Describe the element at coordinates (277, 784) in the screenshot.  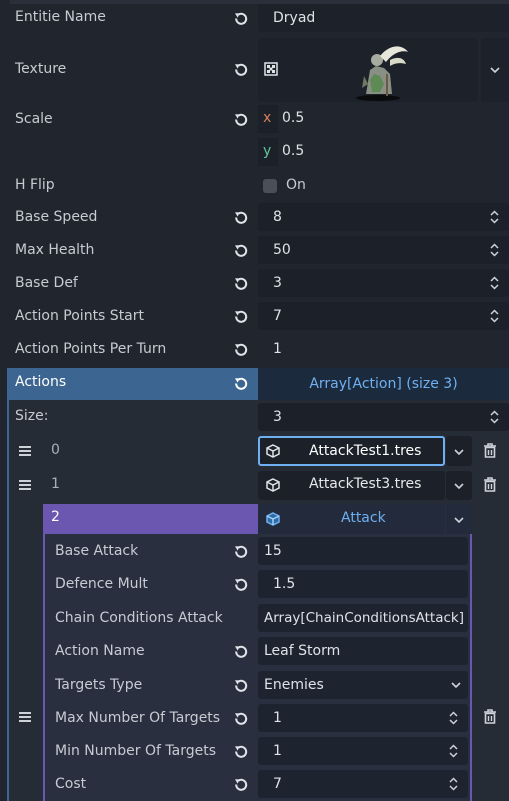
I see `cost-value: 7` at that location.